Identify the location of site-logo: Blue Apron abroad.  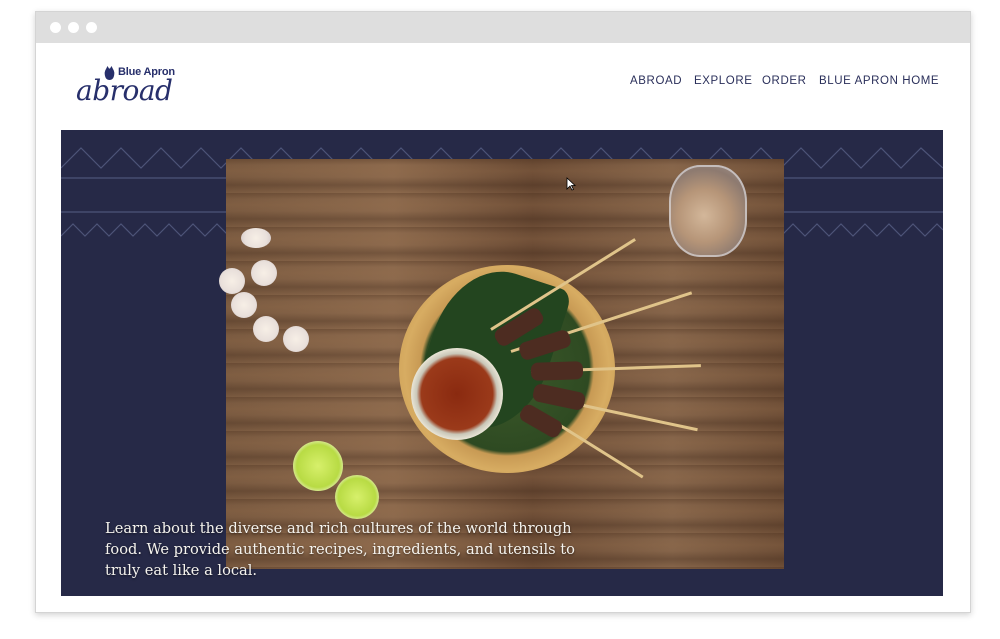
(136, 89).